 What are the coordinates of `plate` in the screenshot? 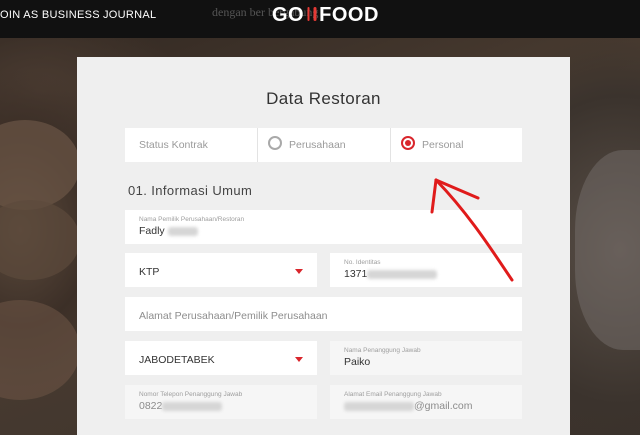 It's located at (607, 250).